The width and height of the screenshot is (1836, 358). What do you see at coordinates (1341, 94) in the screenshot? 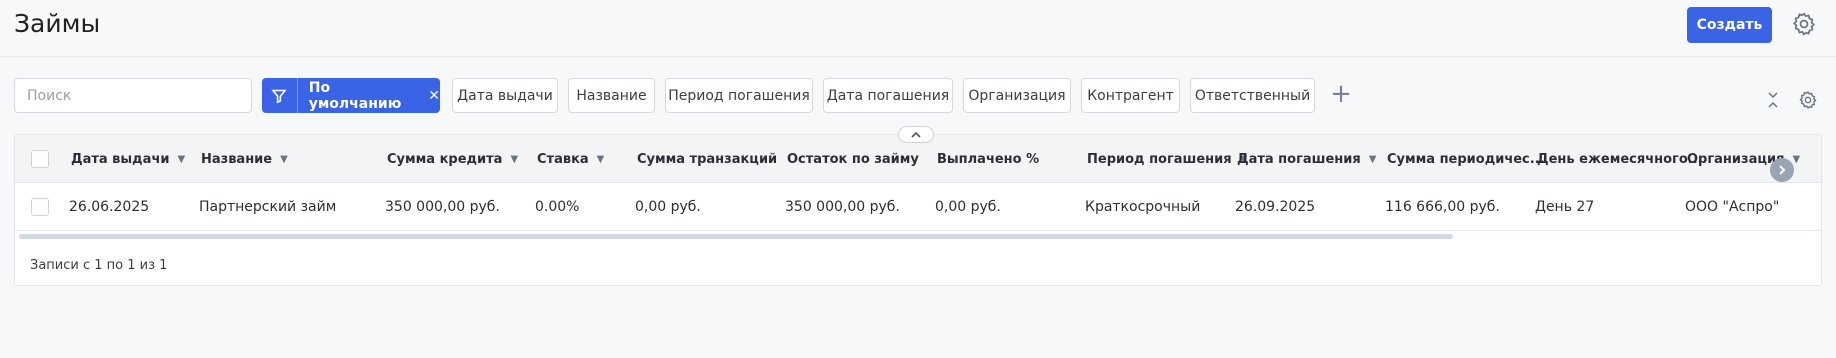
I see `plus-icon: +` at bounding box center [1341, 94].